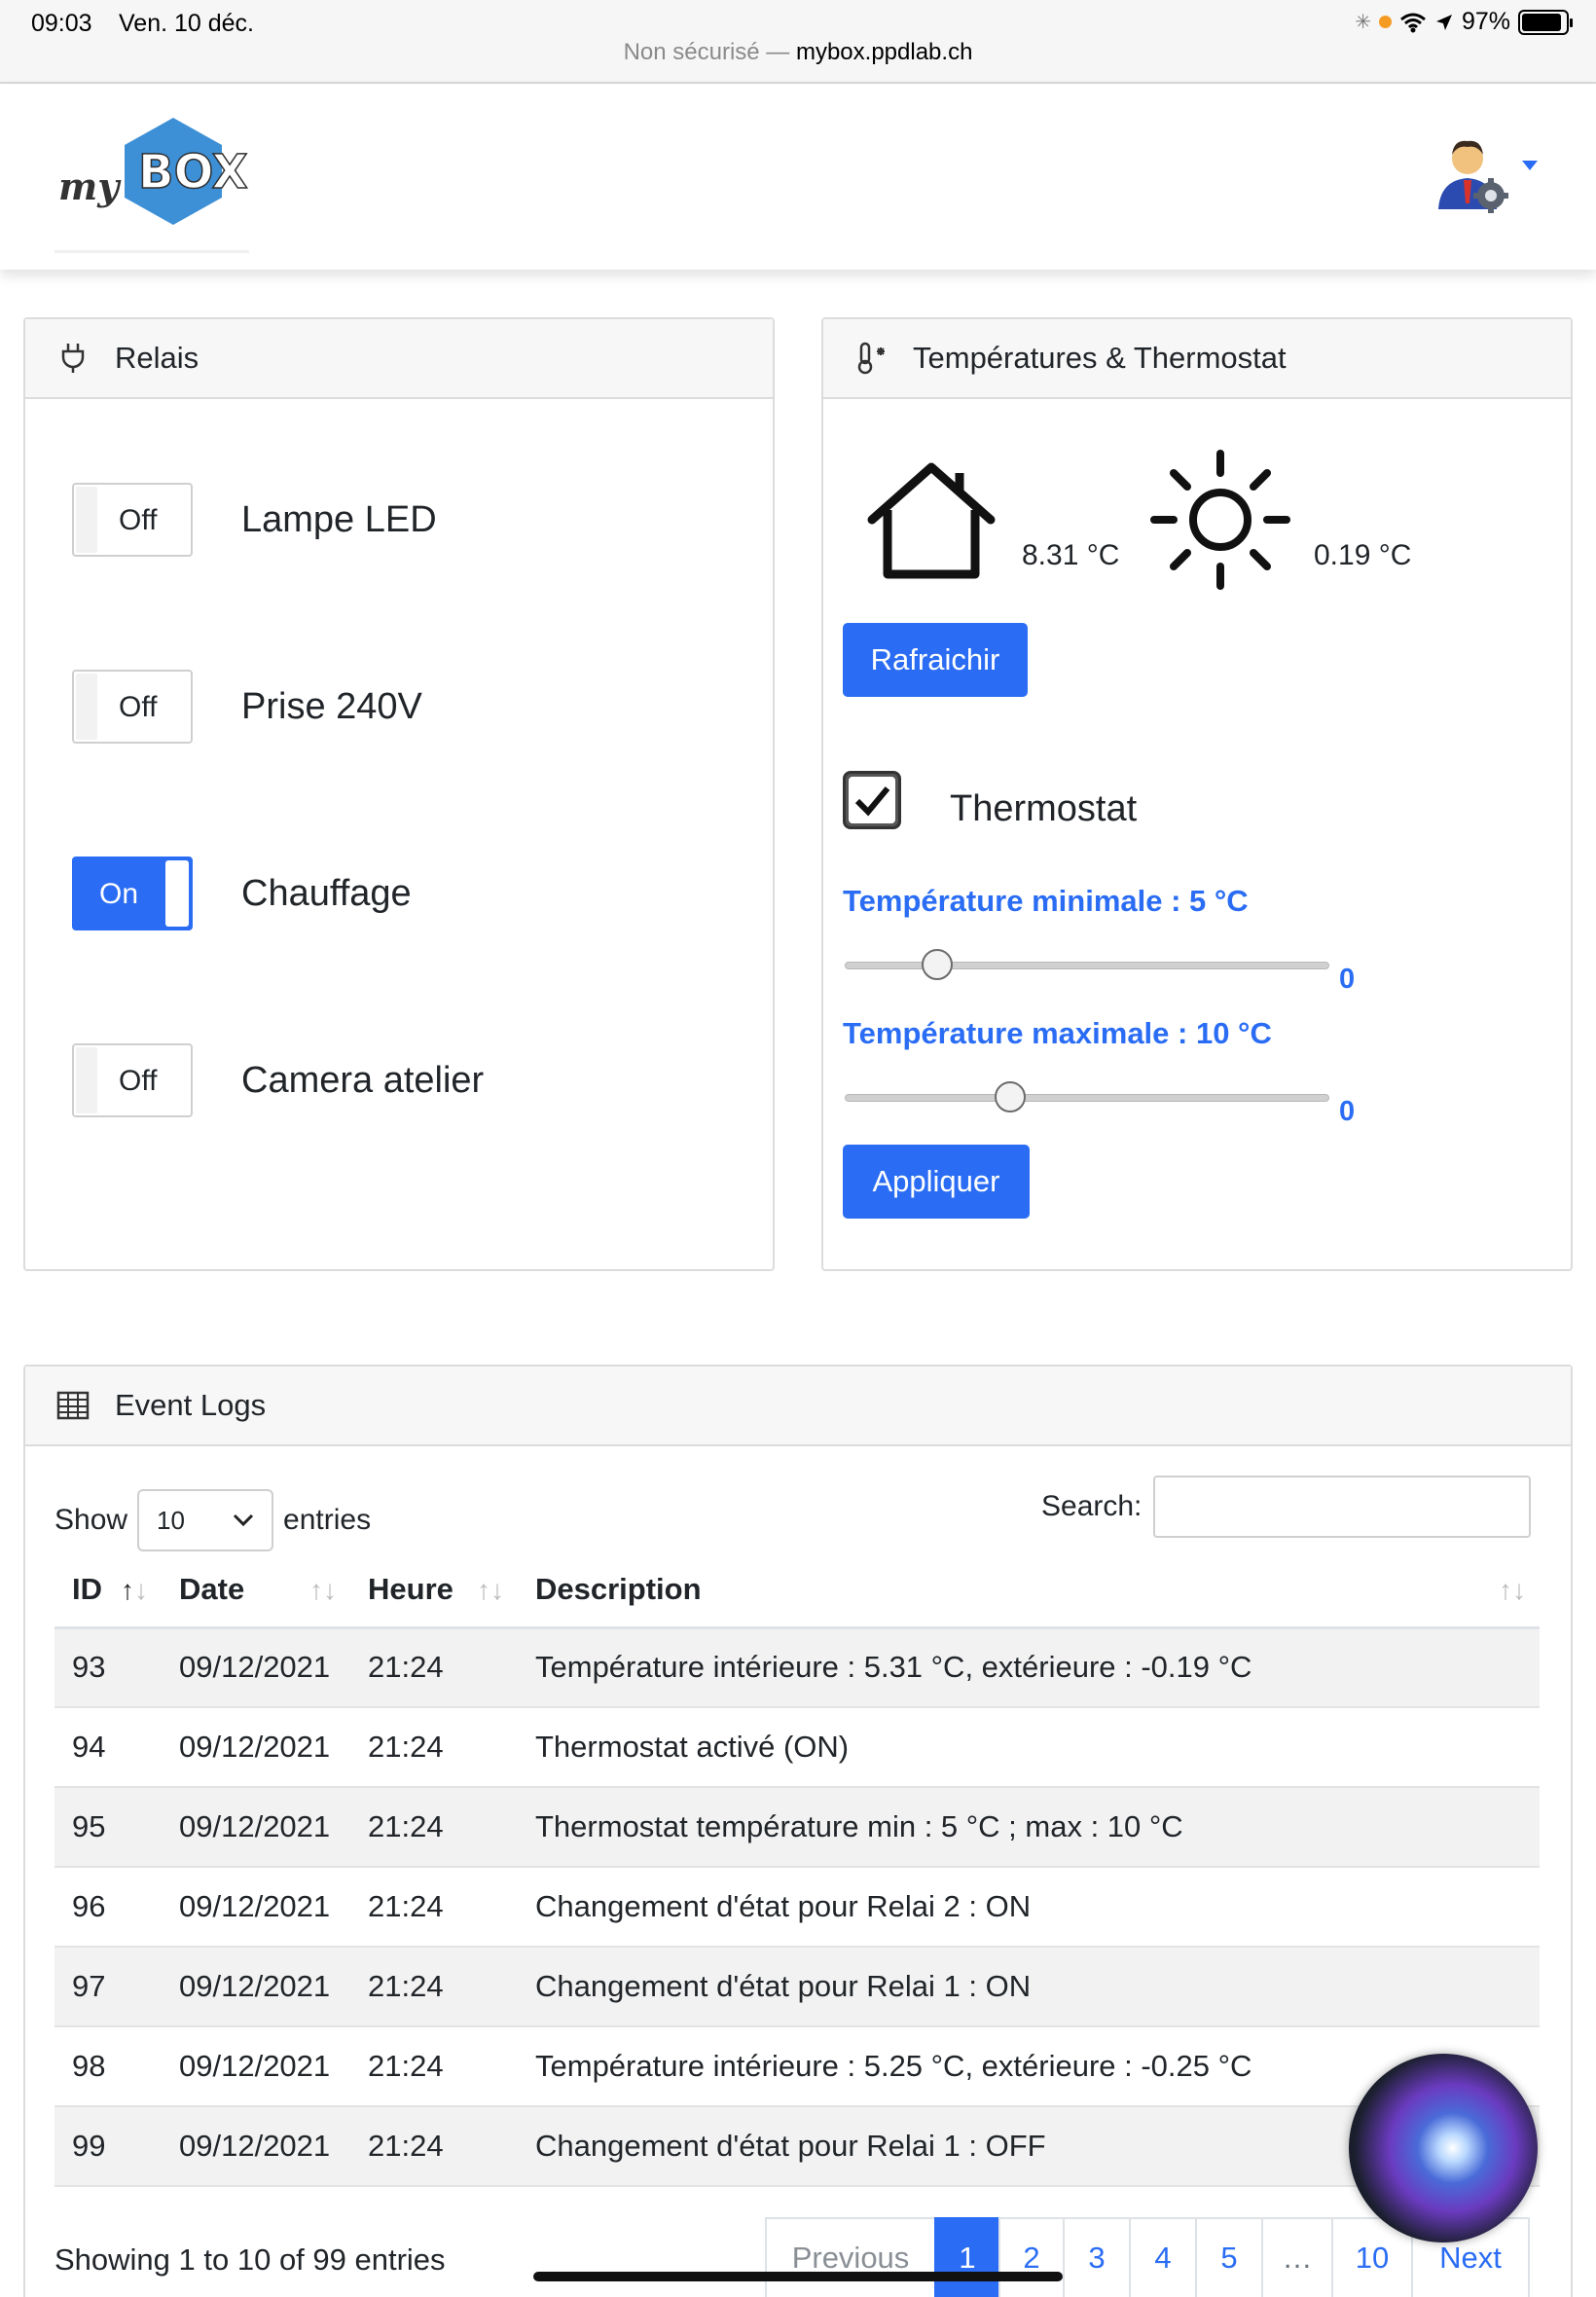  I want to click on pagination-page-5: 5, so click(1229, 2257).